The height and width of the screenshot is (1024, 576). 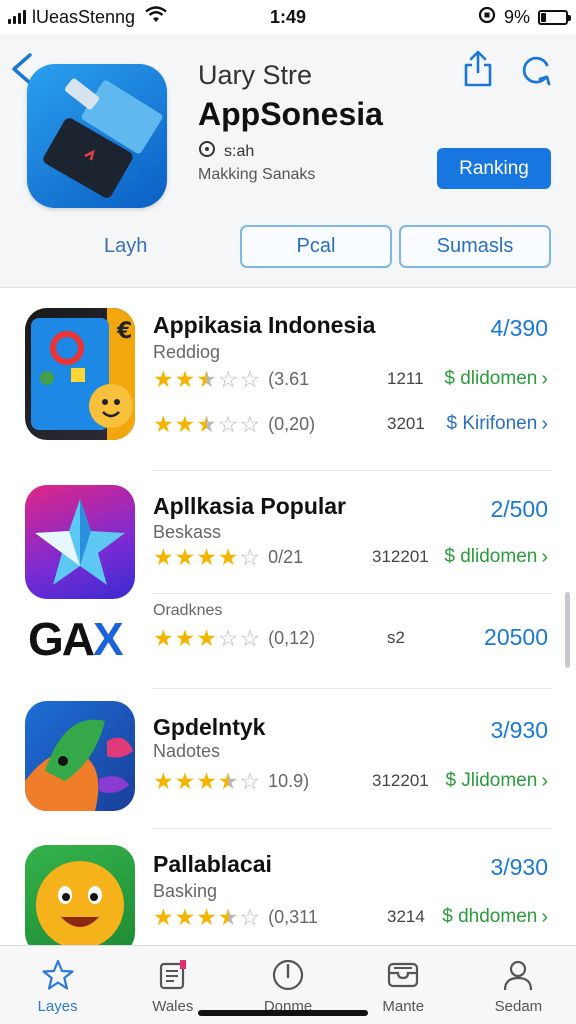 I want to click on clock-icon, so click(x=207, y=151).